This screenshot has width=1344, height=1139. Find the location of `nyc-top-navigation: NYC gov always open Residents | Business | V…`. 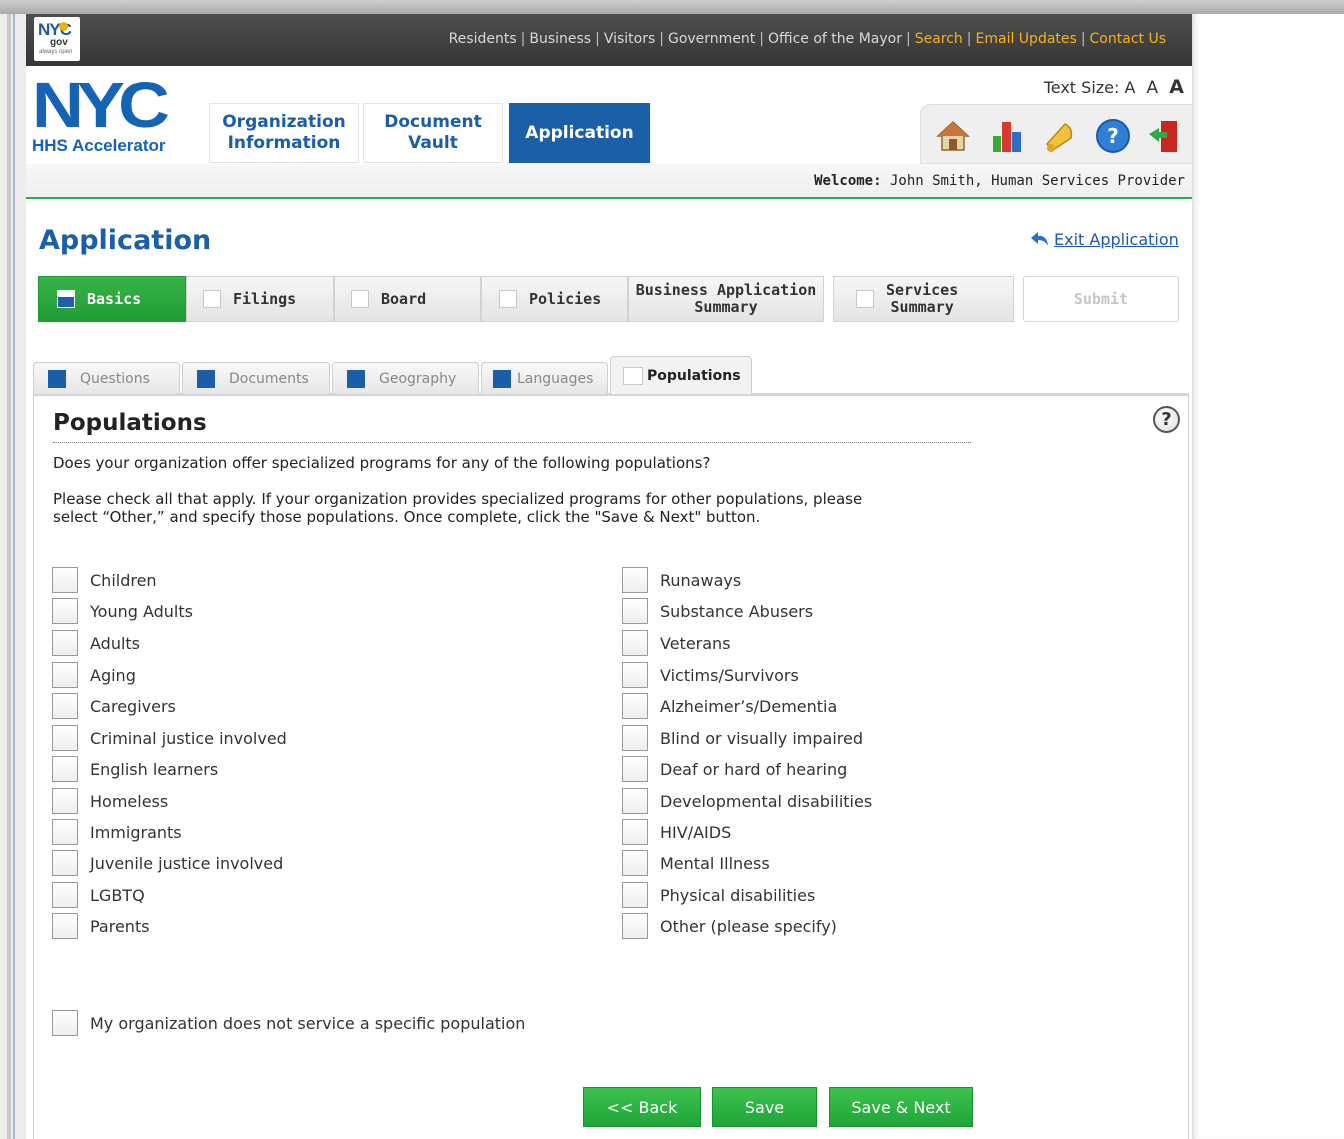

nyc-top-navigation: NYC gov always open Residents | Business | V… is located at coordinates (609, 40).